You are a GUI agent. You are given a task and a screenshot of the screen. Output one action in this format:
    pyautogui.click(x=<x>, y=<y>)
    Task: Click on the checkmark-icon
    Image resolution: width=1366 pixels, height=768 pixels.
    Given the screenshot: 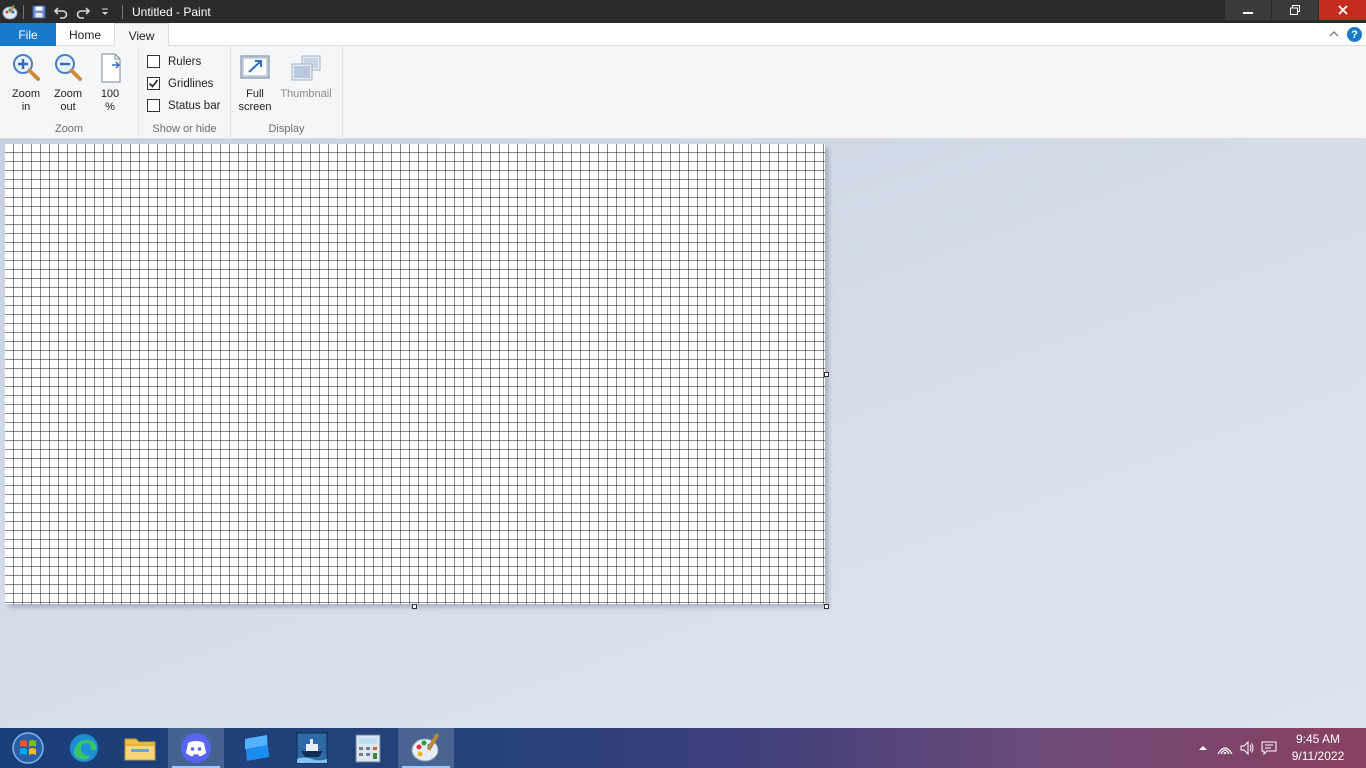 What is the action you would take?
    pyautogui.click(x=153, y=83)
    